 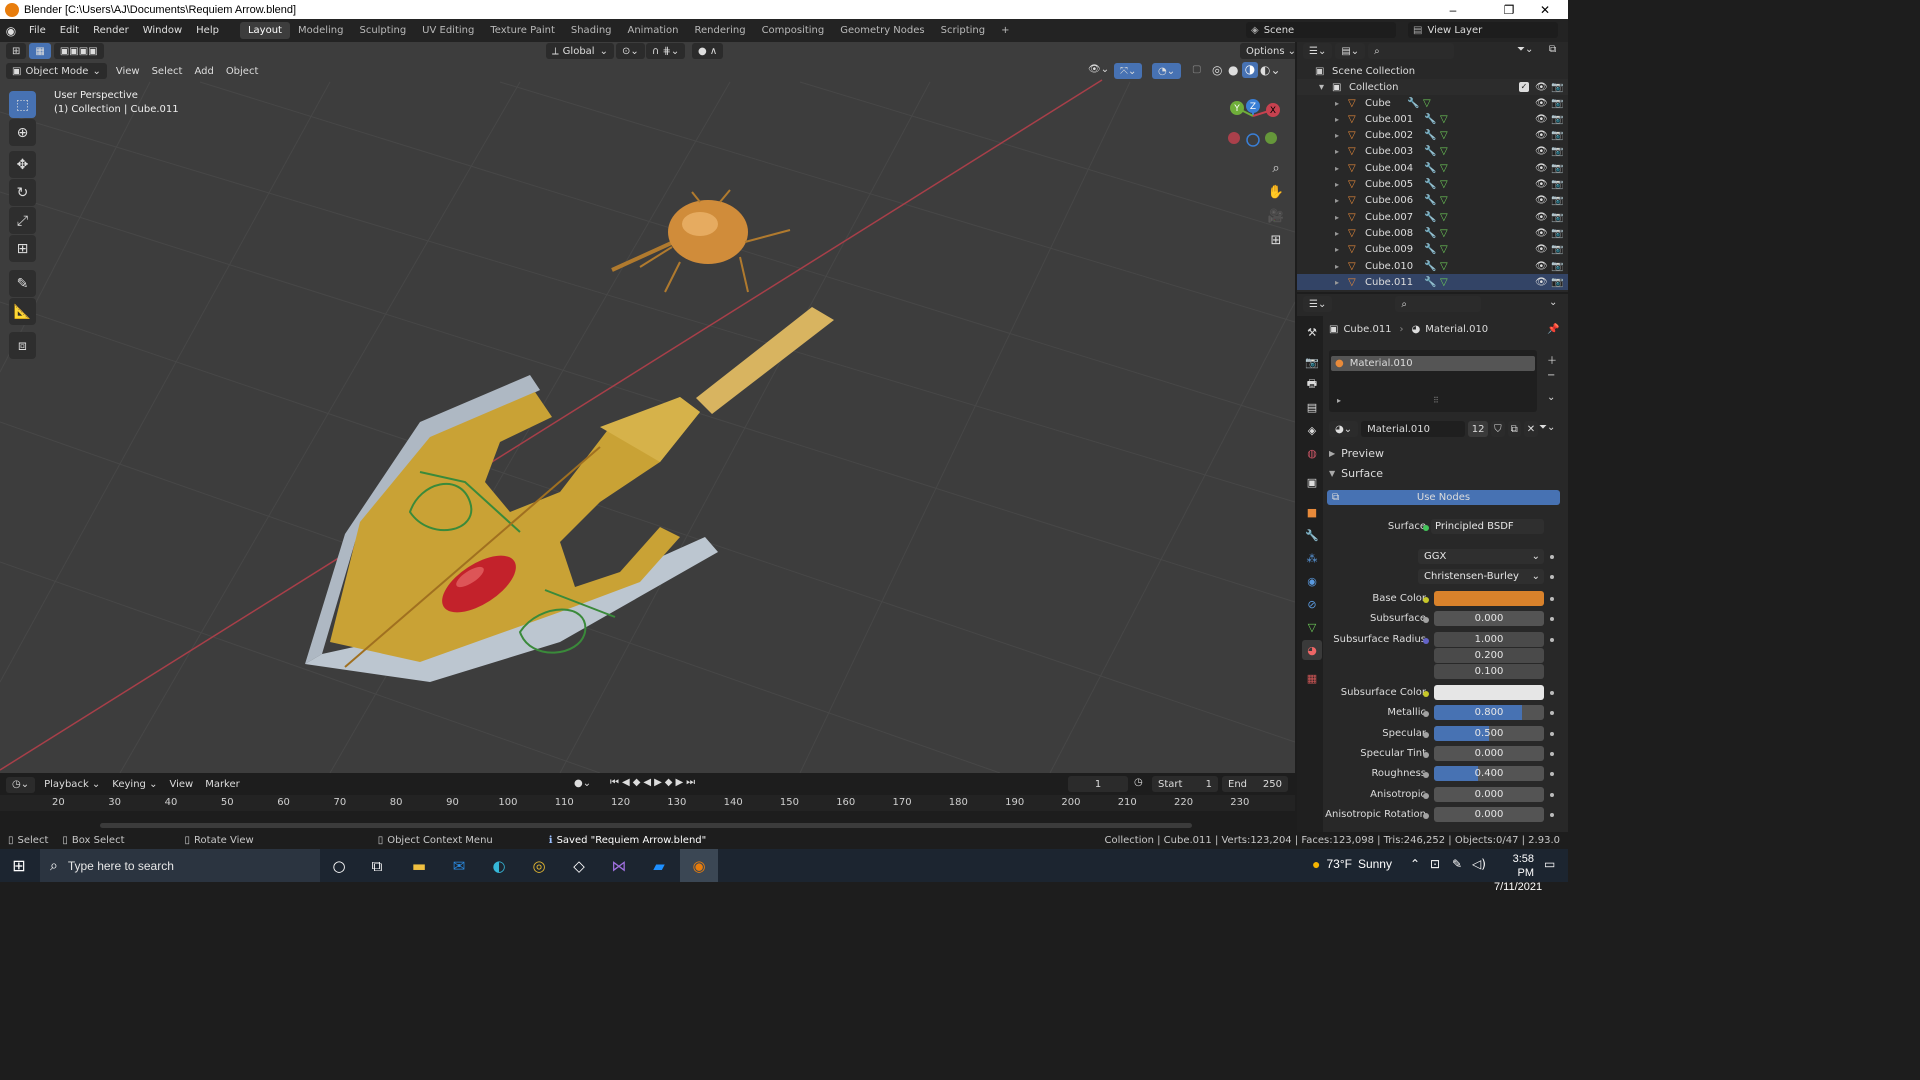 I want to click on annotate-tool: ✎, so click(x=22, y=283).